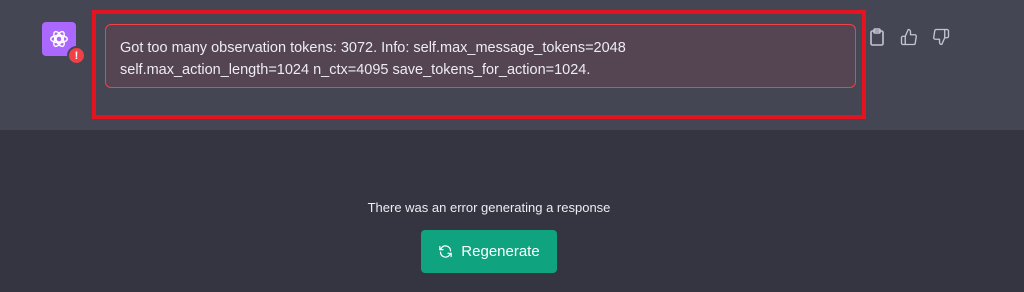 Image resolution: width=1024 pixels, height=292 pixels. Describe the element at coordinates (446, 251) in the screenshot. I see `refresh-icon` at that location.